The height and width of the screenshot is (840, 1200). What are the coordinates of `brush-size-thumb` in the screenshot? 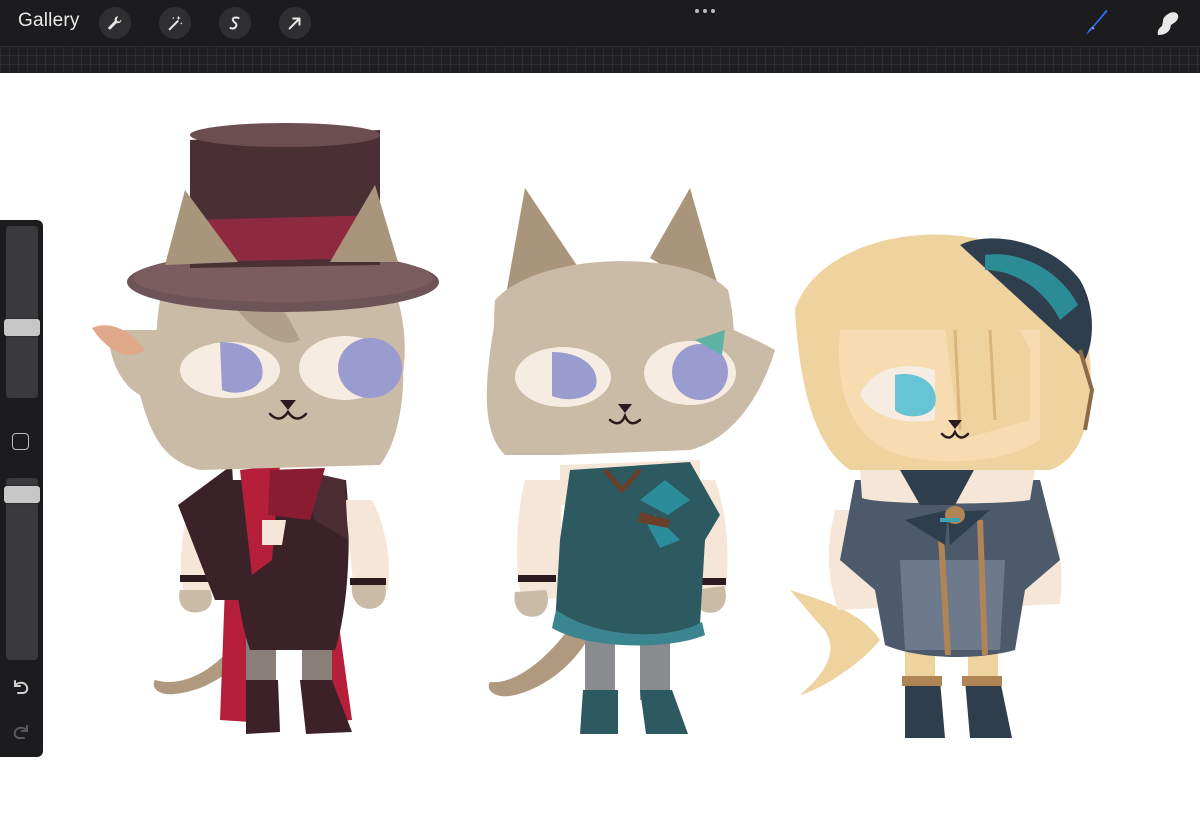 It's located at (22, 327).